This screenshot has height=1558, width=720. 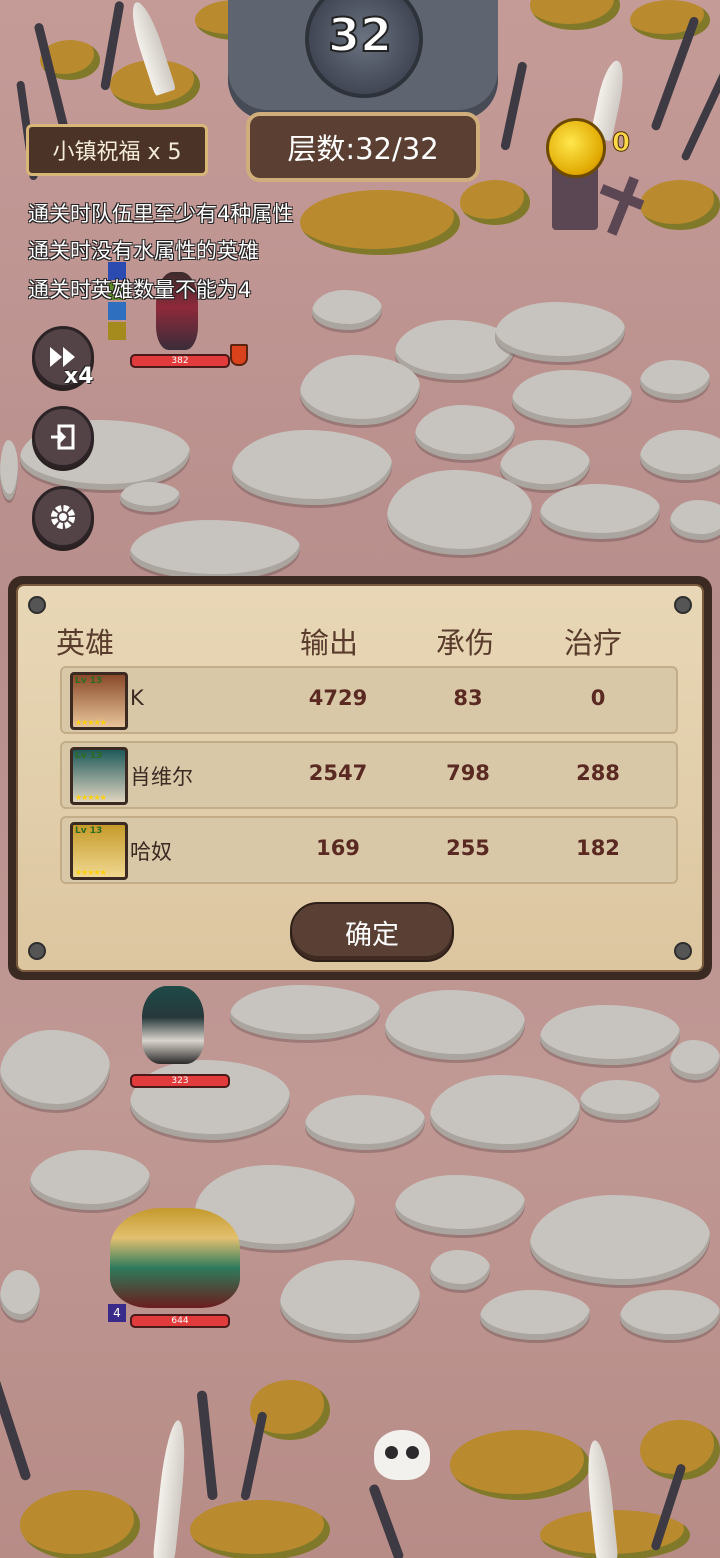 What do you see at coordinates (180, 361) in the screenshot?
I see `enemy-hp-bar: 382` at bounding box center [180, 361].